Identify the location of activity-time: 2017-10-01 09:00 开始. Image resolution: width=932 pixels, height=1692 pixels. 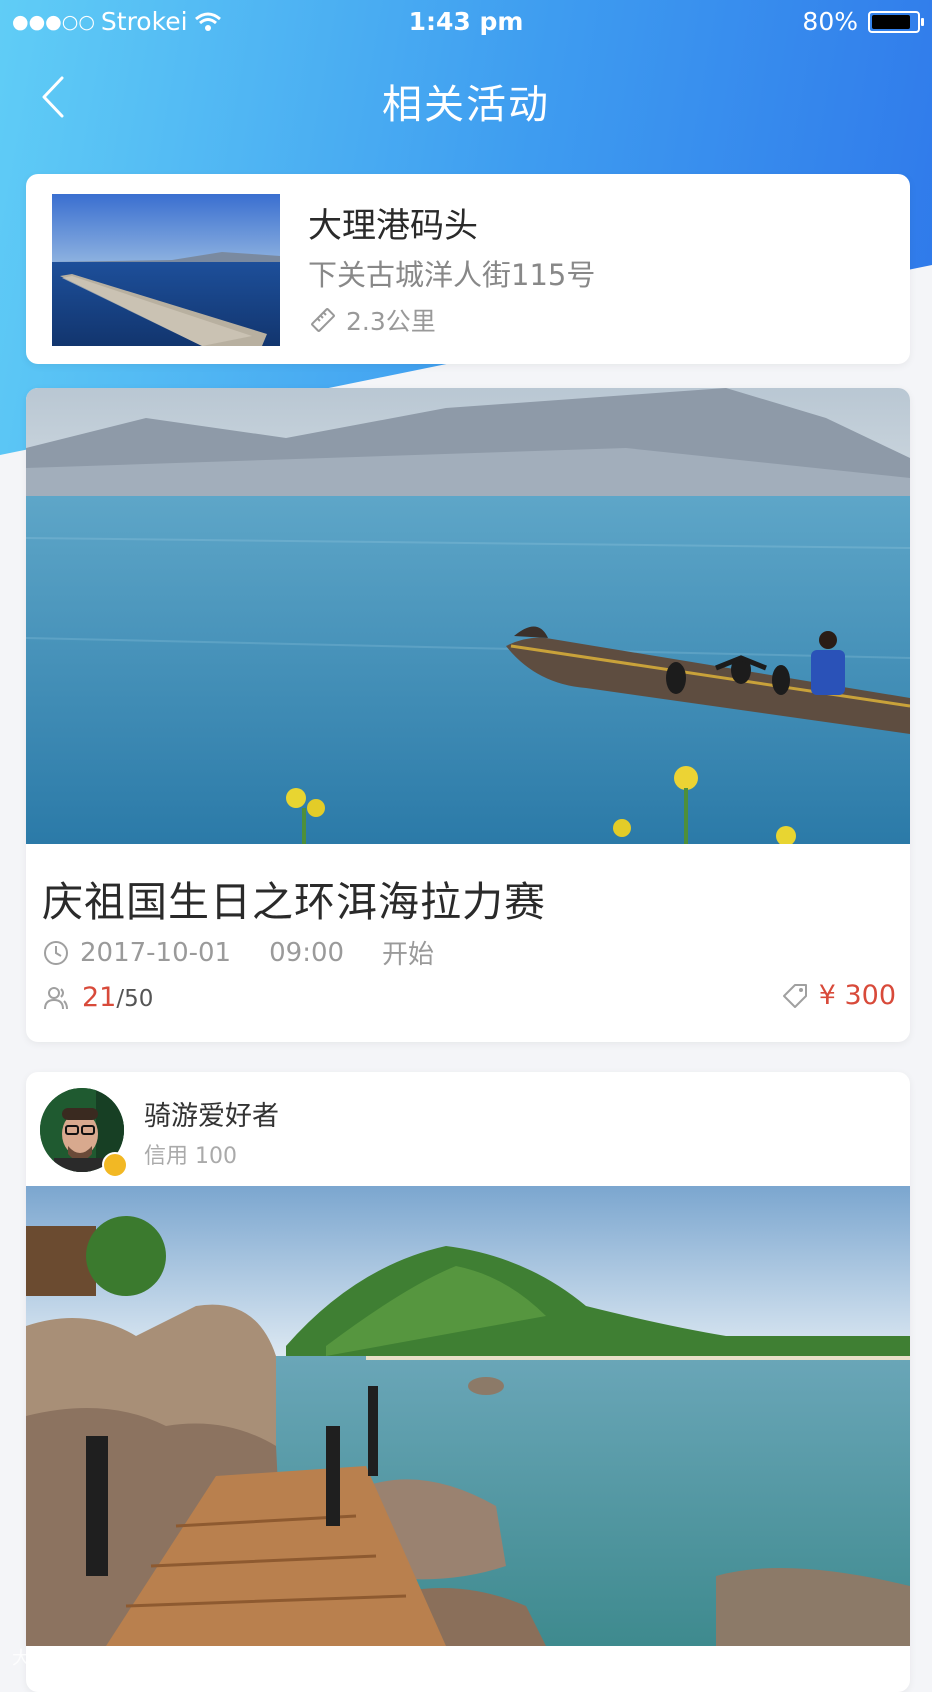
(238, 952).